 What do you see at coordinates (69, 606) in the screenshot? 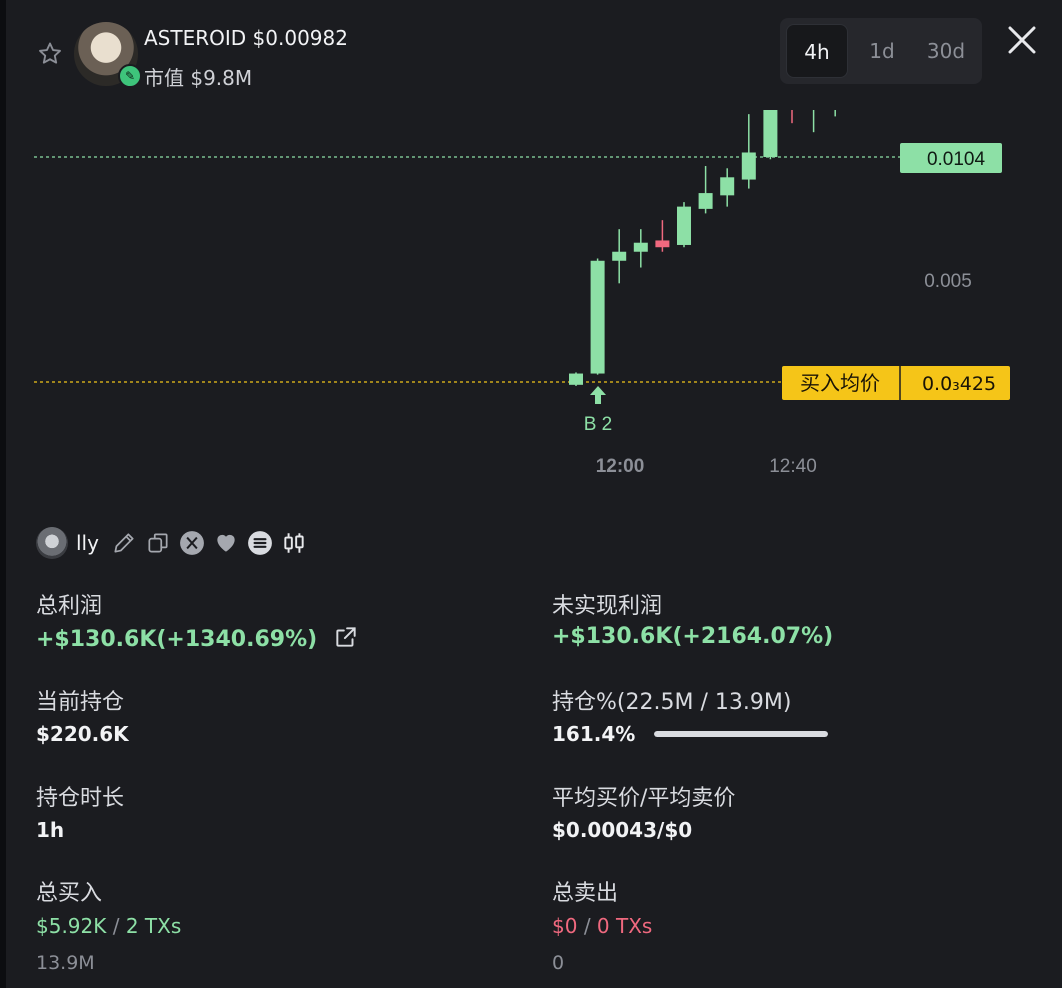
I see `total-profit-label: 总利润` at bounding box center [69, 606].